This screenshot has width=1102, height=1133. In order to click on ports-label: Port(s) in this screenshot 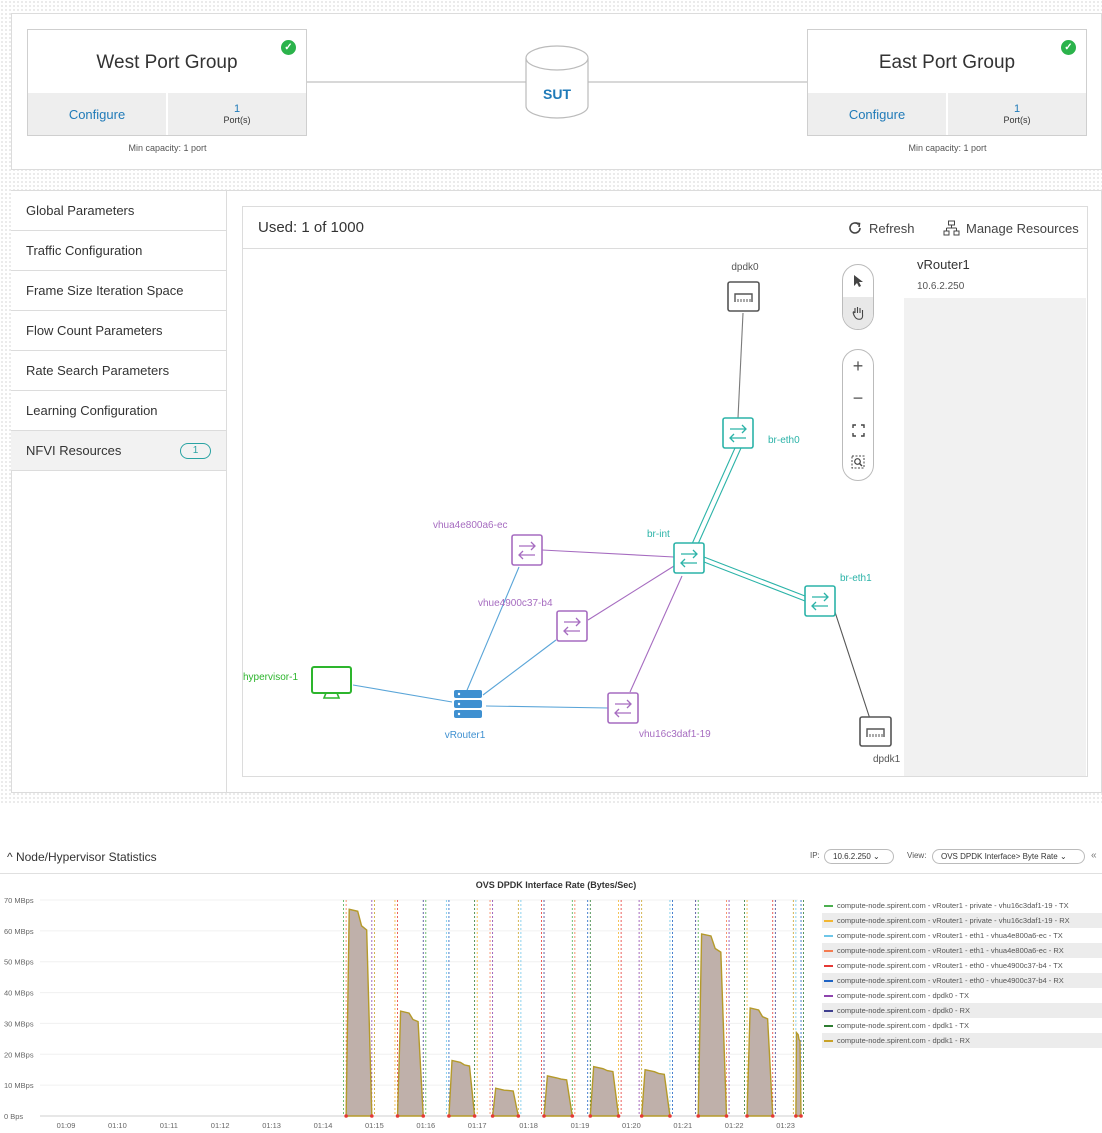, I will do `click(237, 120)`.